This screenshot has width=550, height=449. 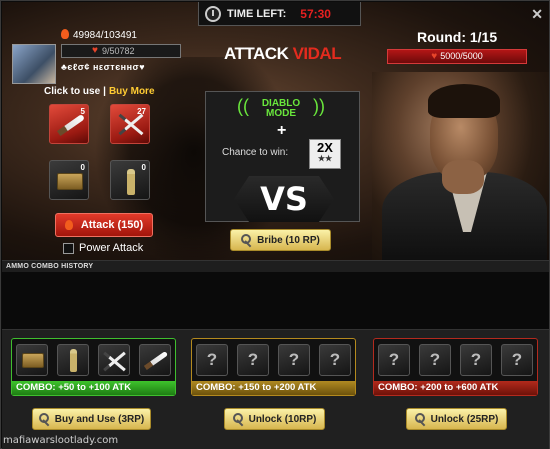 I want to click on player-health-value: 9/50782, so click(x=118, y=51).